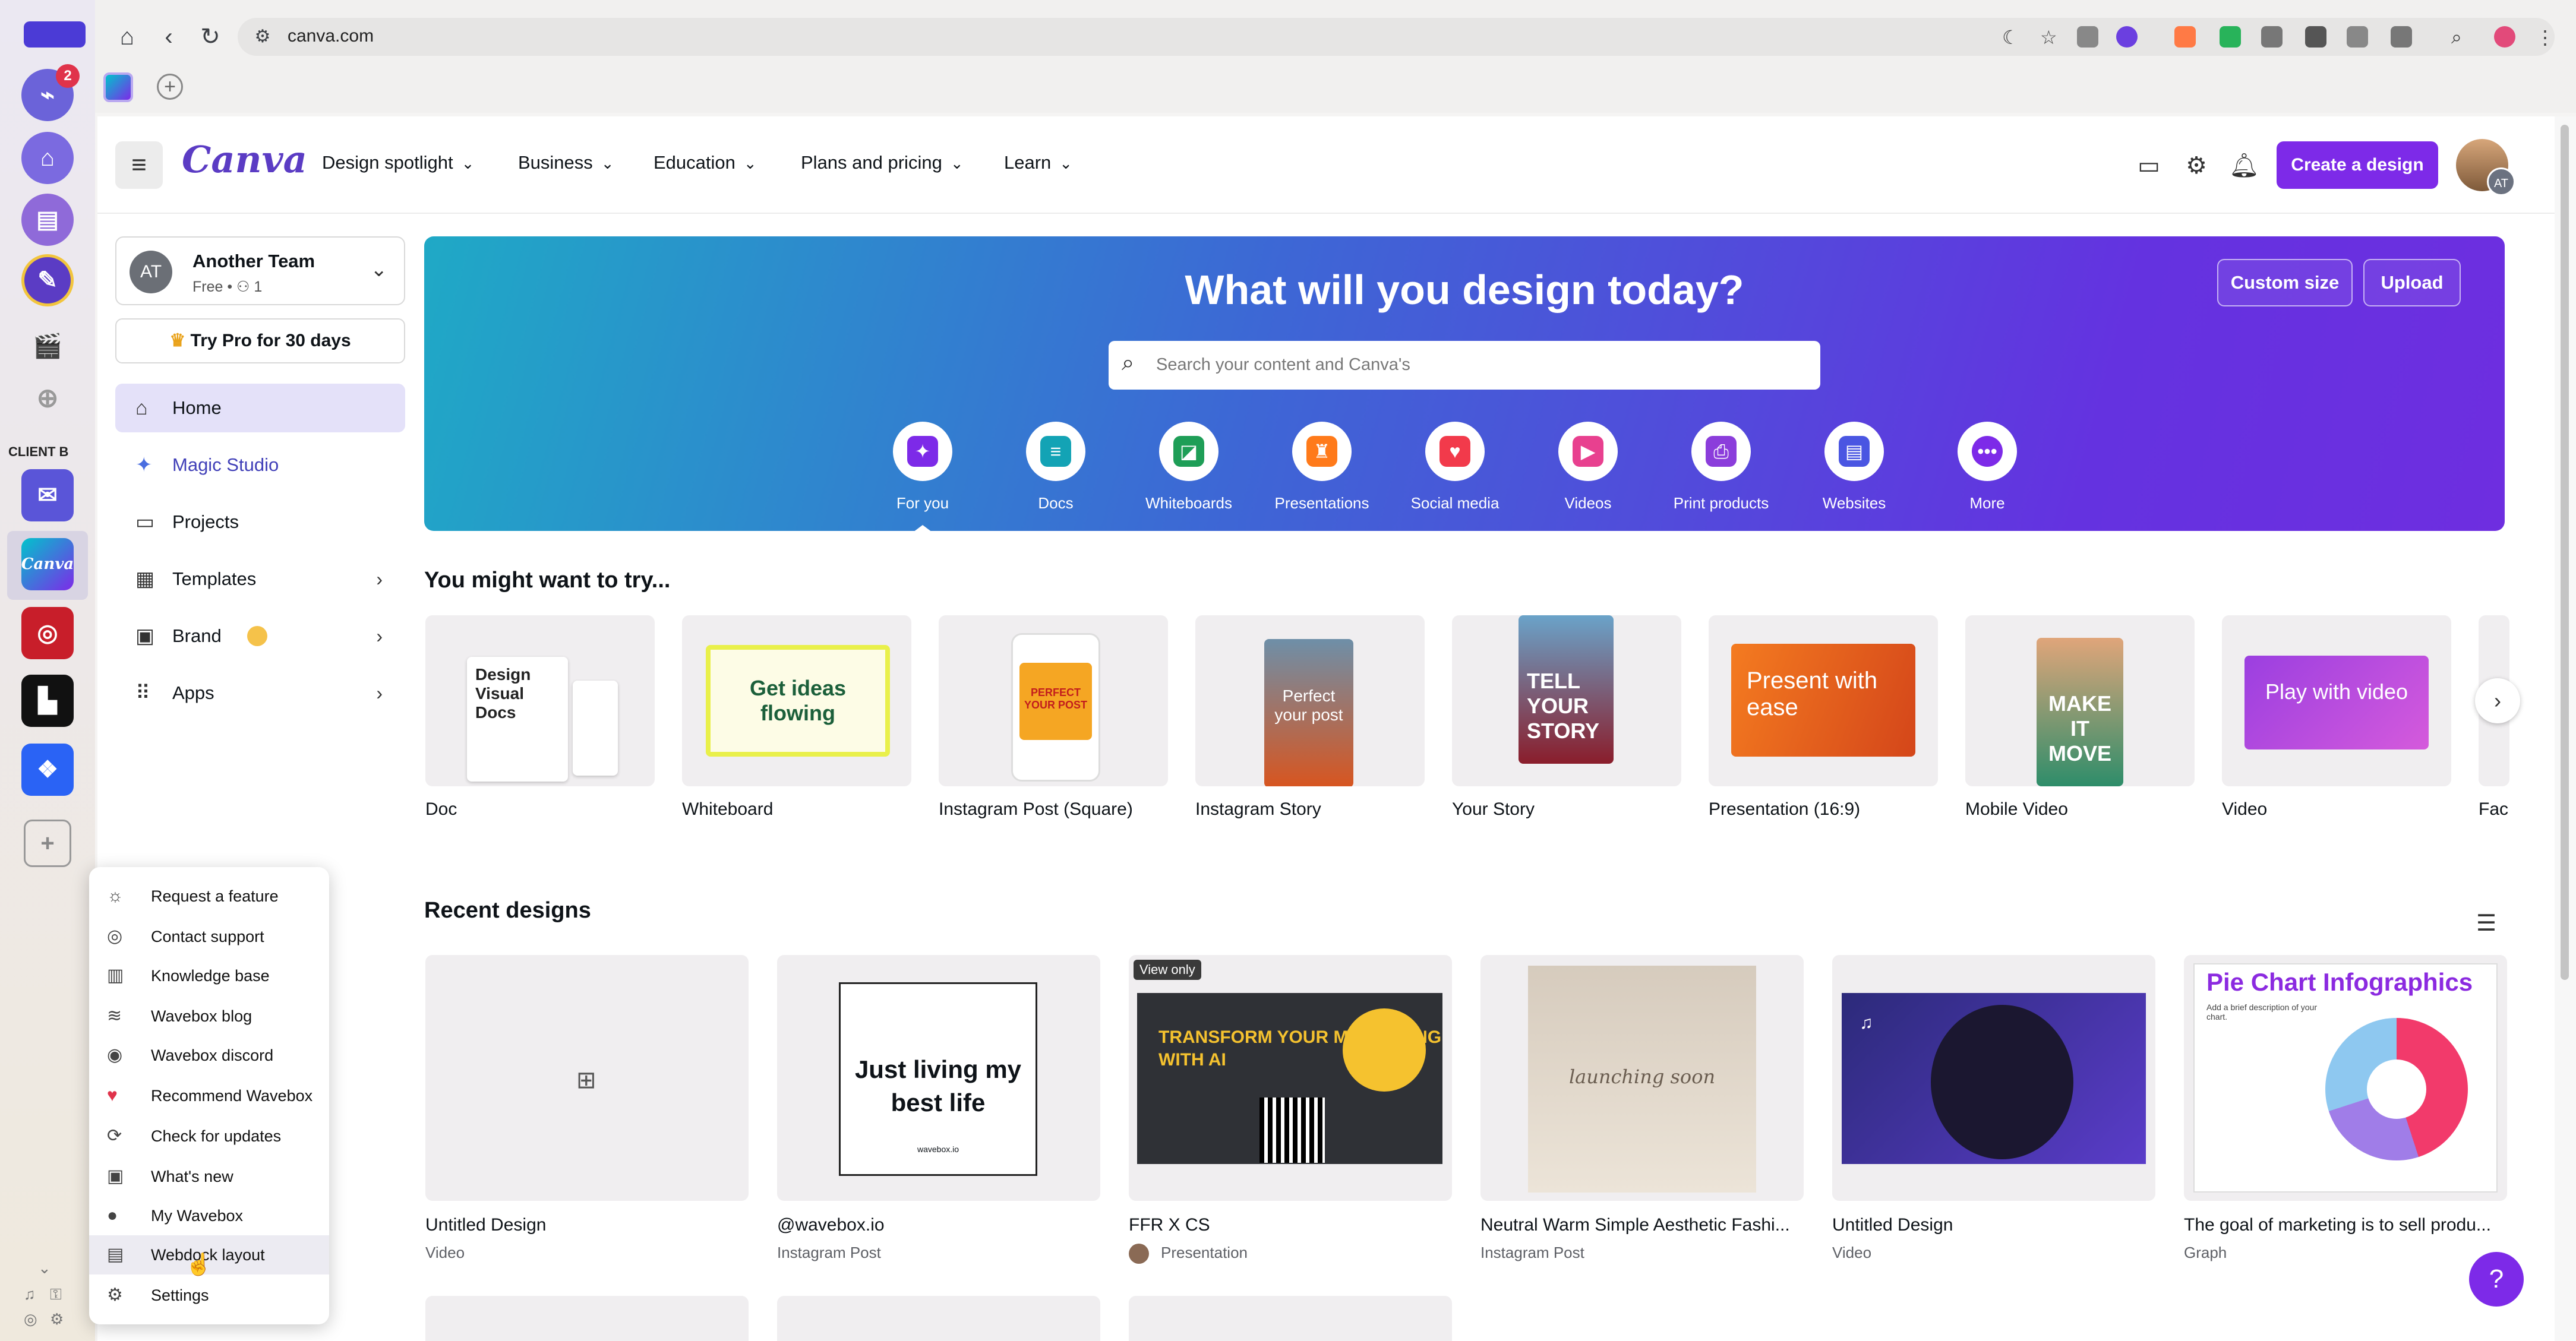  I want to click on menu-item-my-wavebox: ● My Wavebox, so click(209, 1215).